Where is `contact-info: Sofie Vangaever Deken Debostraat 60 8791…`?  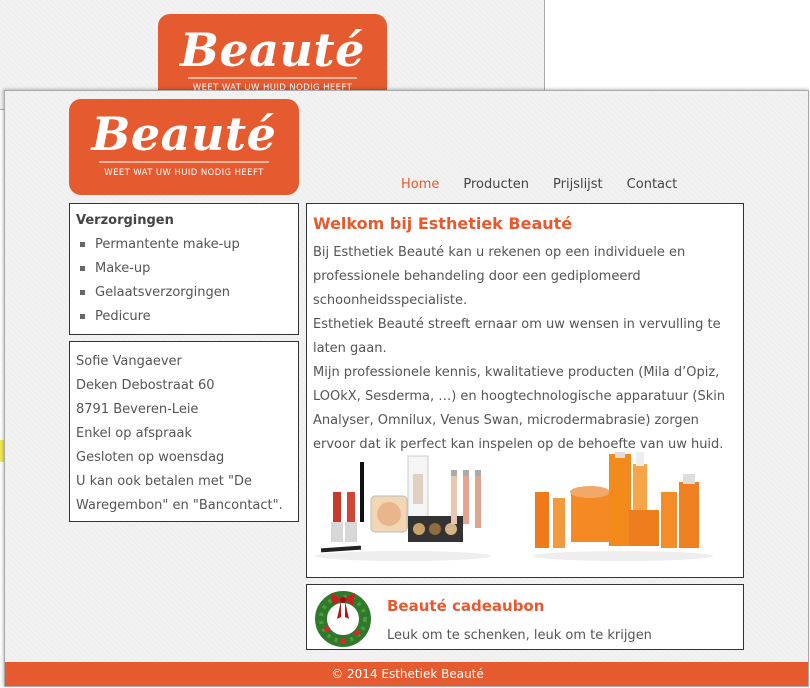 contact-info: Sofie Vangaever Deken Debostraat 60 8791… is located at coordinates (184, 431).